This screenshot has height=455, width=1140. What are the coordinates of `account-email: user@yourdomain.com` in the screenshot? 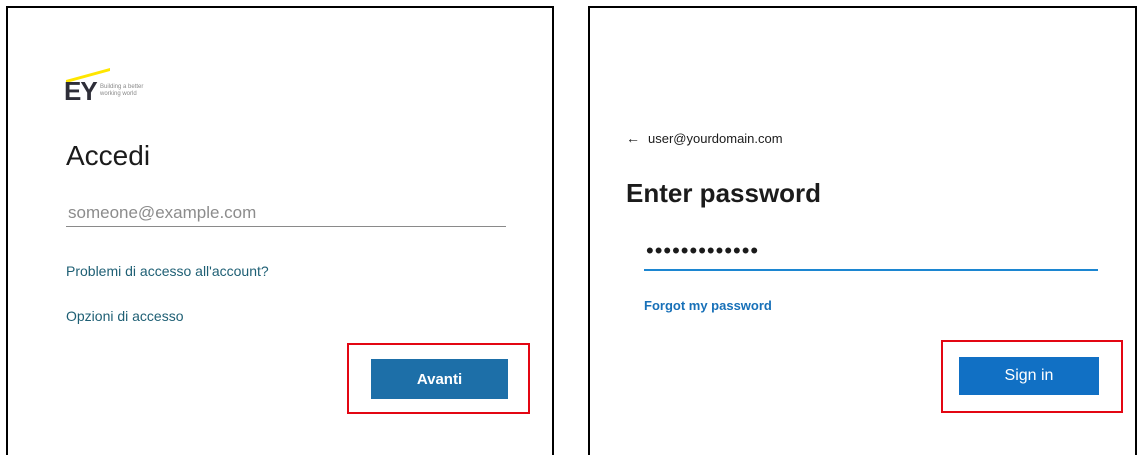 It's located at (715, 138).